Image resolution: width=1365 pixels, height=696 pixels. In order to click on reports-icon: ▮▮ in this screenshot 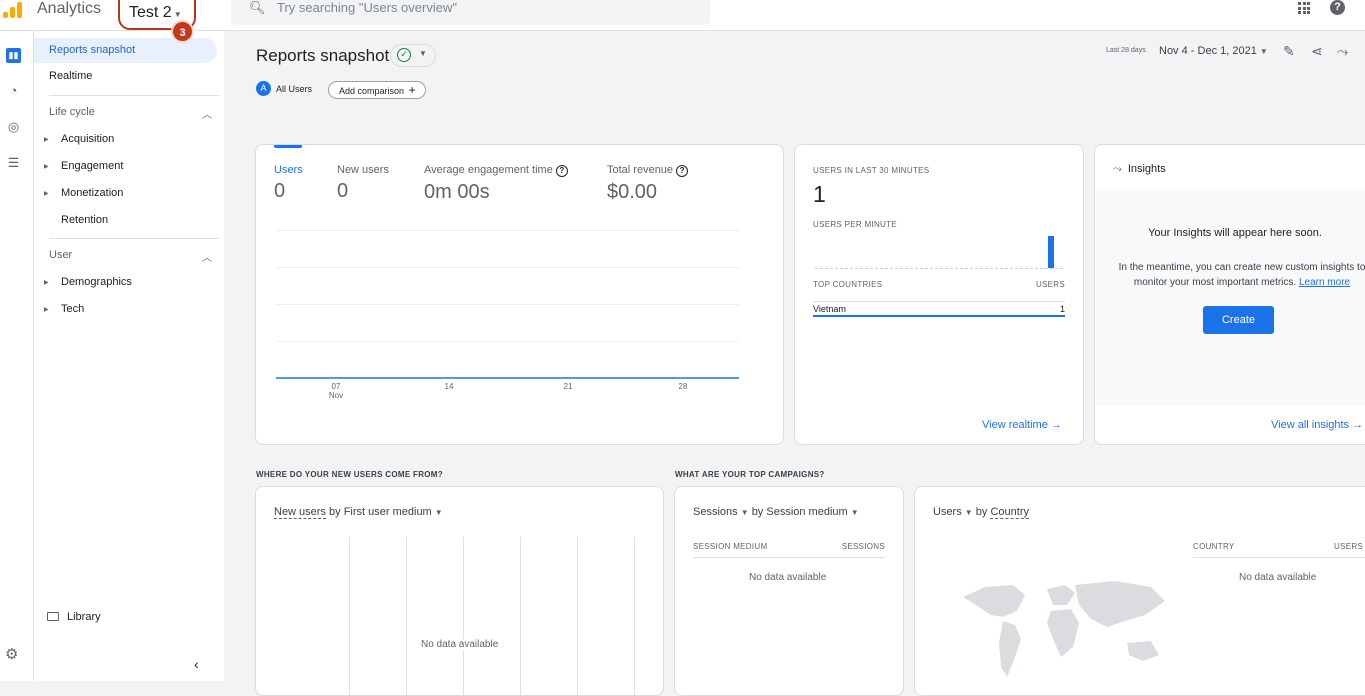, I will do `click(13, 55)`.